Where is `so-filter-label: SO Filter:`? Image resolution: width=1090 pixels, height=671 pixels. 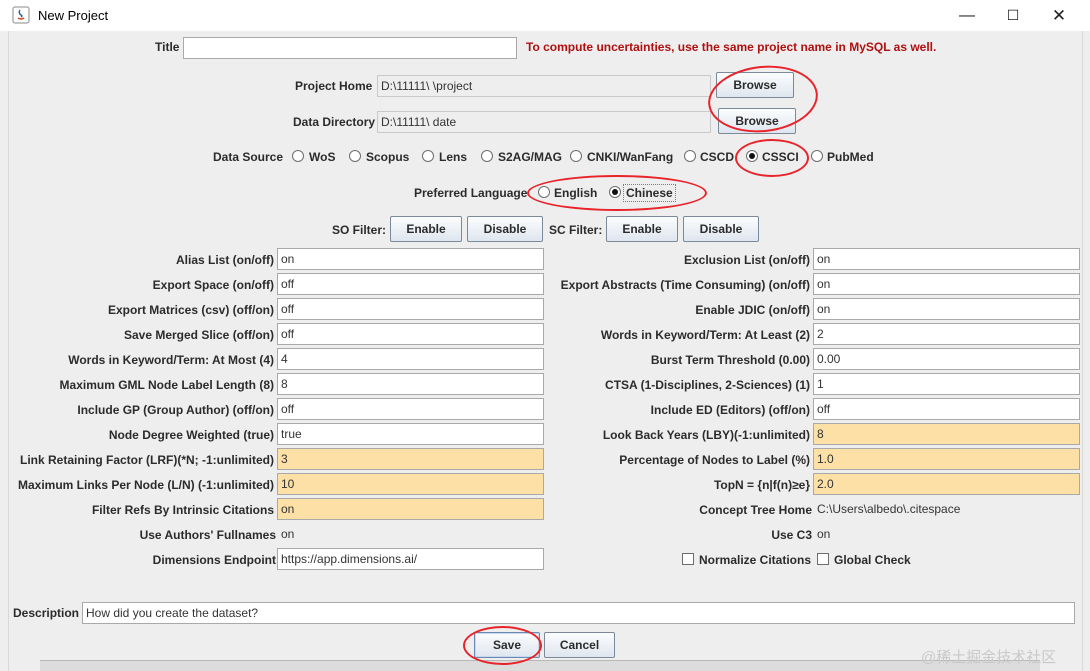 so-filter-label: SO Filter: is located at coordinates (359, 230).